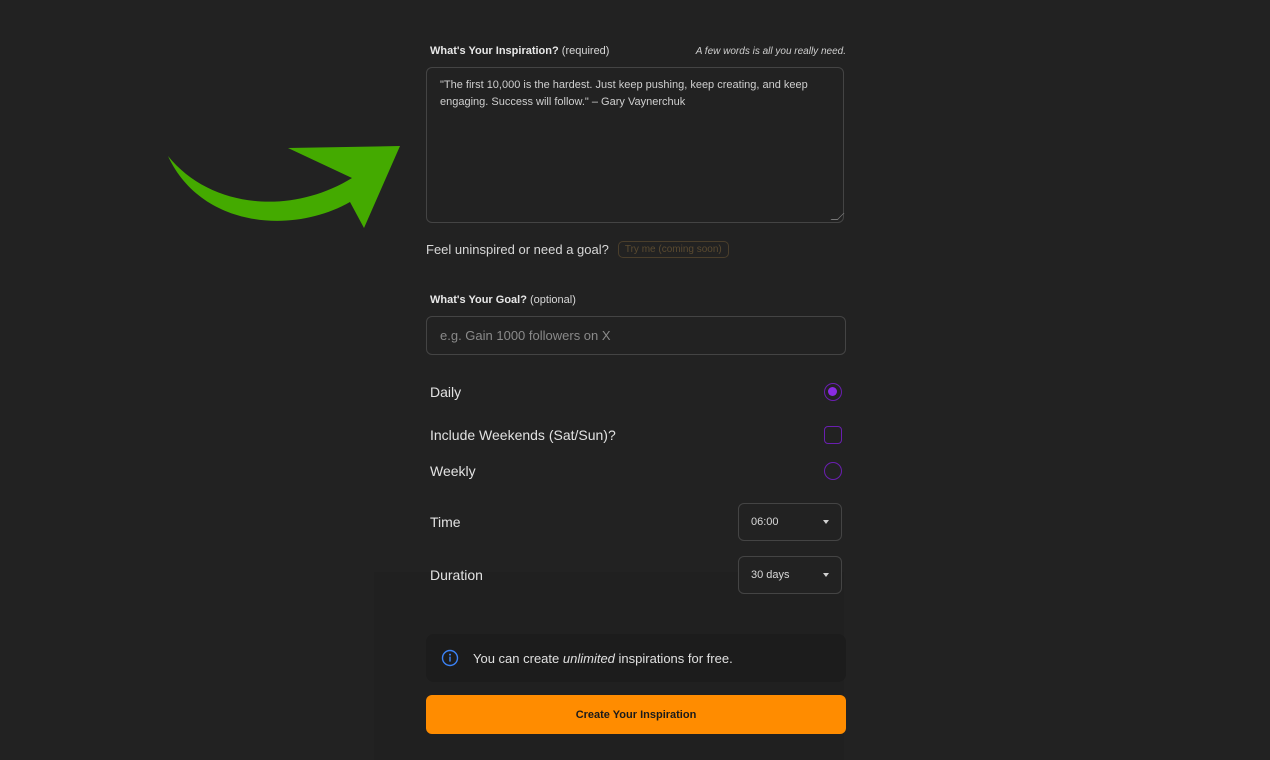  What do you see at coordinates (673, 249) in the screenshot?
I see `try-me-button: Try me (coming soon)` at bounding box center [673, 249].